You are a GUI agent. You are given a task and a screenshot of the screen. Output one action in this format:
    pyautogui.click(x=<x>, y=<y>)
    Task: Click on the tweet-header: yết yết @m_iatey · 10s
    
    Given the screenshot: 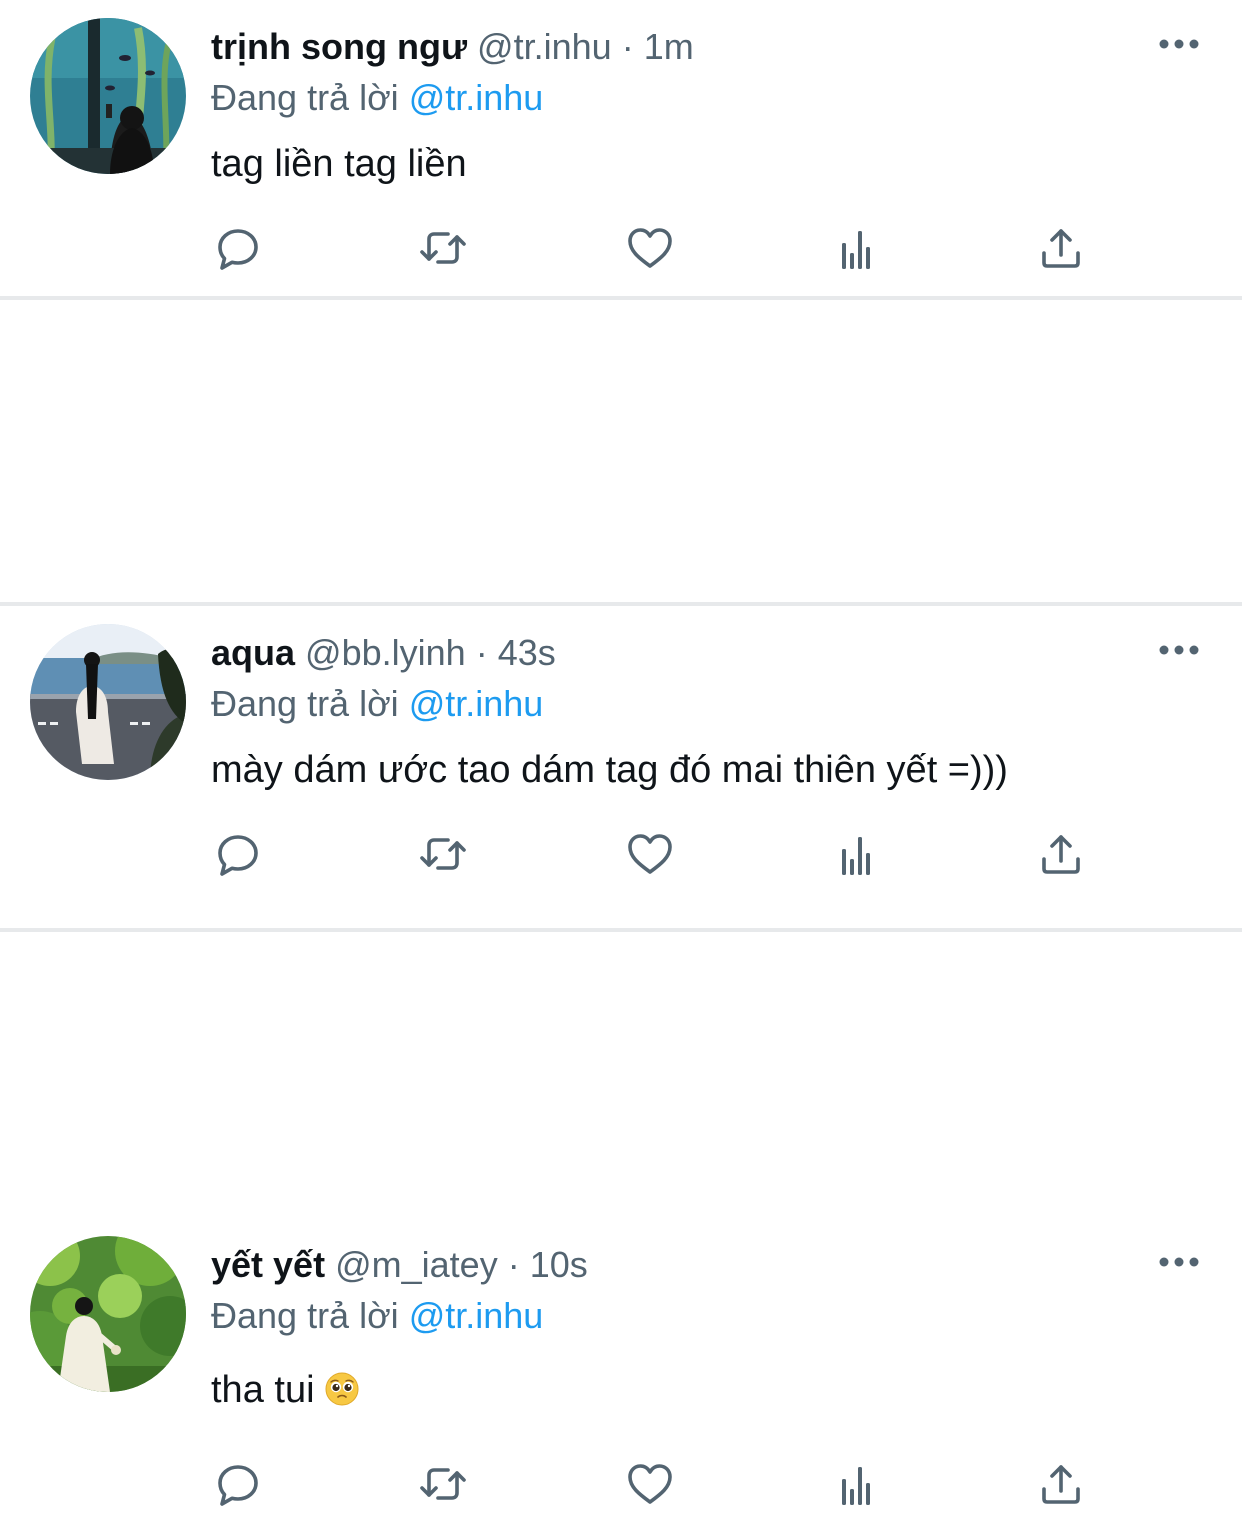 What is the action you would take?
    pyautogui.click(x=399, y=1265)
    